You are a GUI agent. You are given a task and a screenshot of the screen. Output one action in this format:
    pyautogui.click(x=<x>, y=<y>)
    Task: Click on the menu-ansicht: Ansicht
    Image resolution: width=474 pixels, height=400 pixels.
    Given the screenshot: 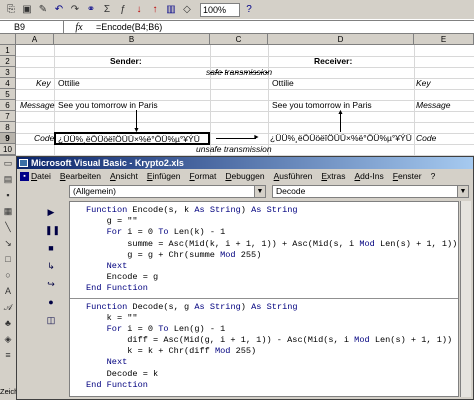 What is the action you would take?
    pyautogui.click(x=124, y=176)
    